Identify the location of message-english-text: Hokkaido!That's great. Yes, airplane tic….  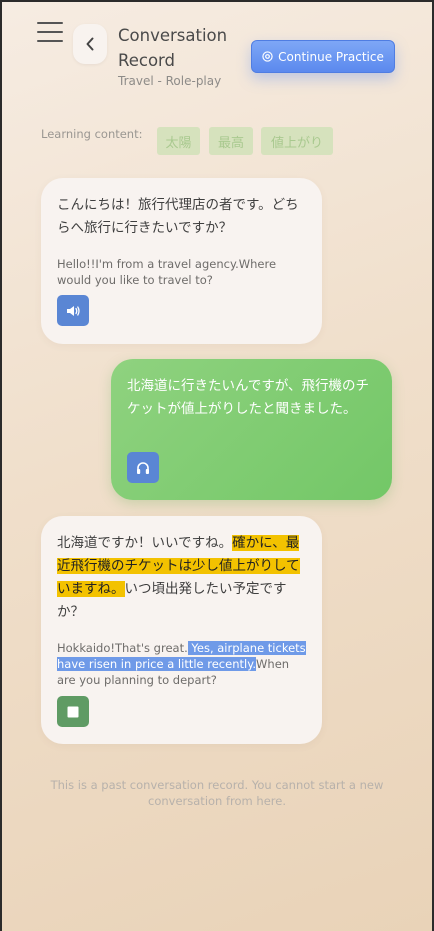
(182, 664).